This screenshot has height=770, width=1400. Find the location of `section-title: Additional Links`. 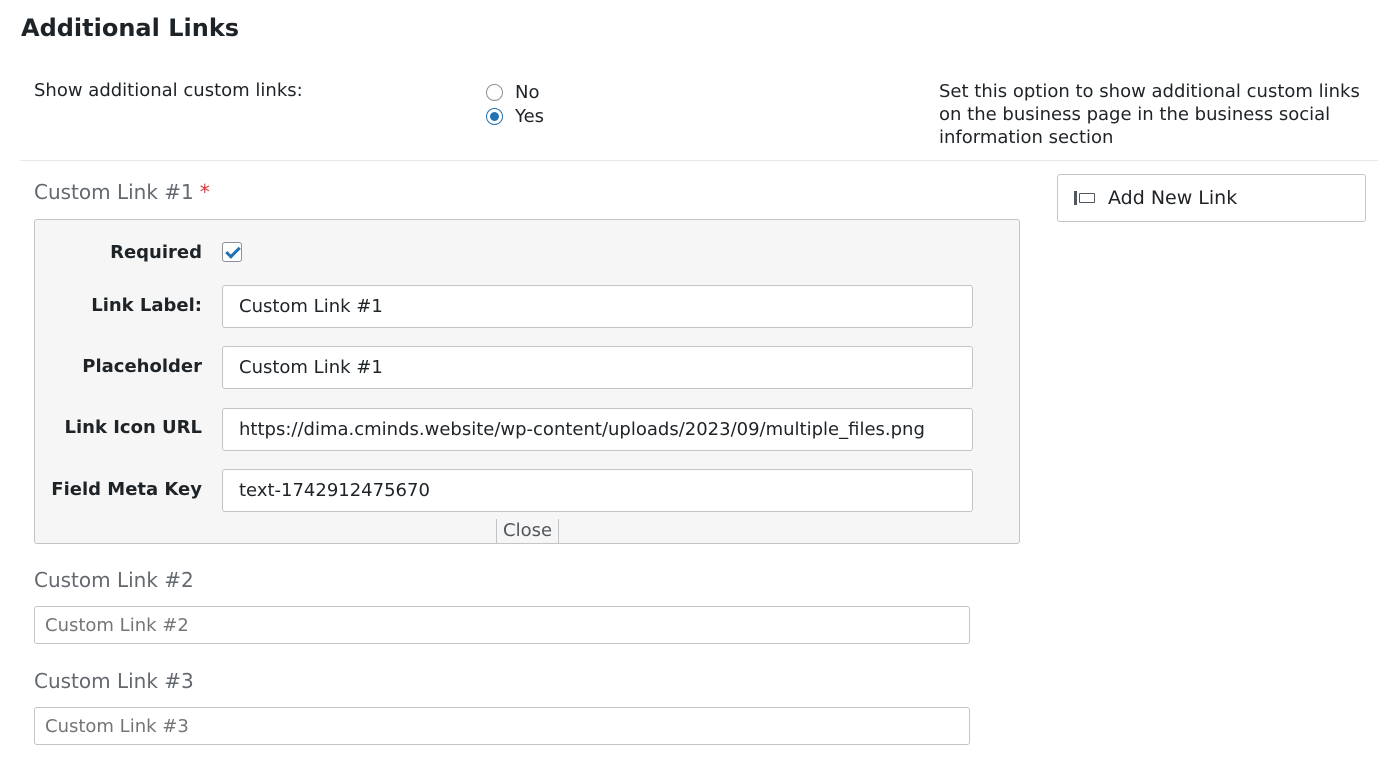

section-title: Additional Links is located at coordinates (130, 28).